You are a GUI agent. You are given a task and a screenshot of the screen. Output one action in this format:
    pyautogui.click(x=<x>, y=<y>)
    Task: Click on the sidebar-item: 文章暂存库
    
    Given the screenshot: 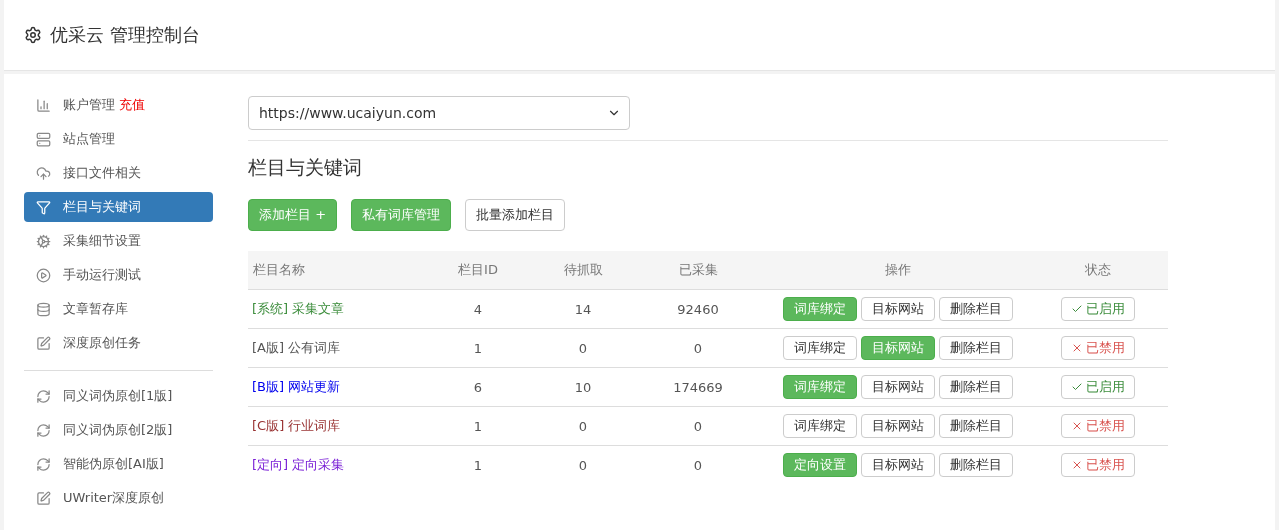 What is the action you would take?
    pyautogui.click(x=118, y=309)
    